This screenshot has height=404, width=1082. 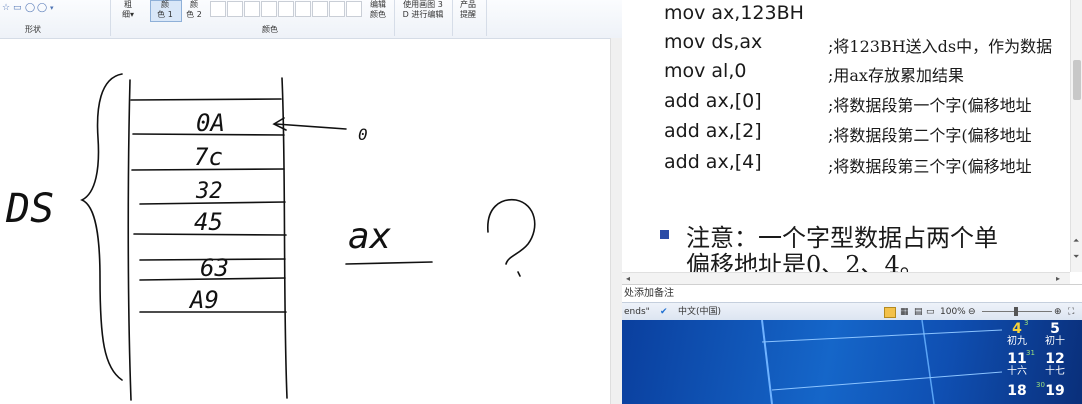 What do you see at coordinates (370, 236) in the screenshot?
I see `register-label: ax` at bounding box center [370, 236].